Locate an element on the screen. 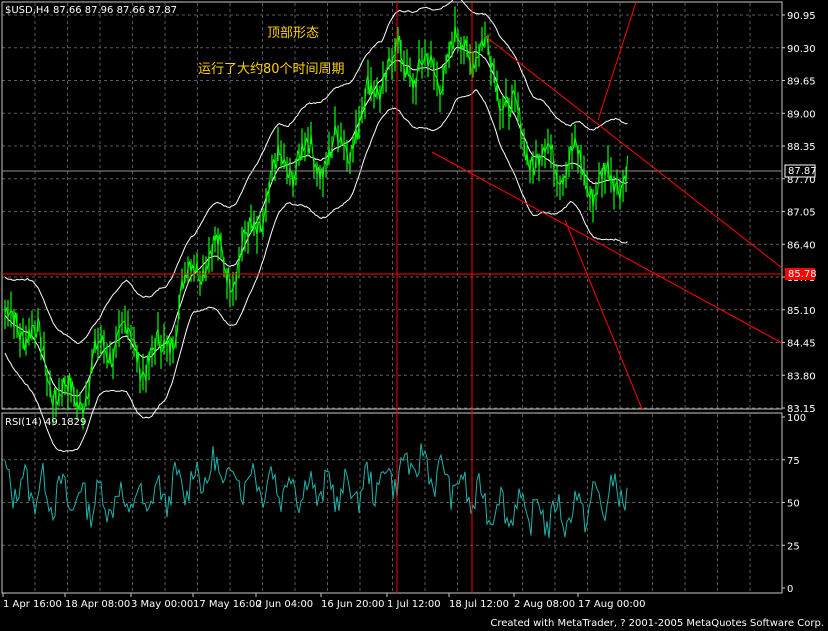 This screenshot has height=631, width=828. price-tick-label: 88.35 is located at coordinates (801, 147).